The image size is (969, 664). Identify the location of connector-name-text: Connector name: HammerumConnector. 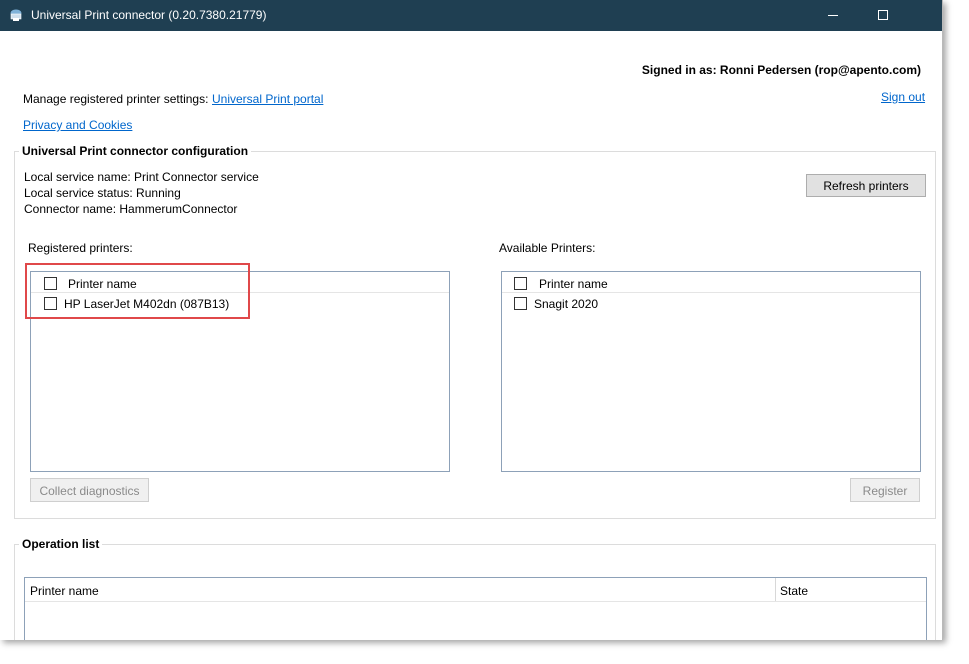
(131, 209).